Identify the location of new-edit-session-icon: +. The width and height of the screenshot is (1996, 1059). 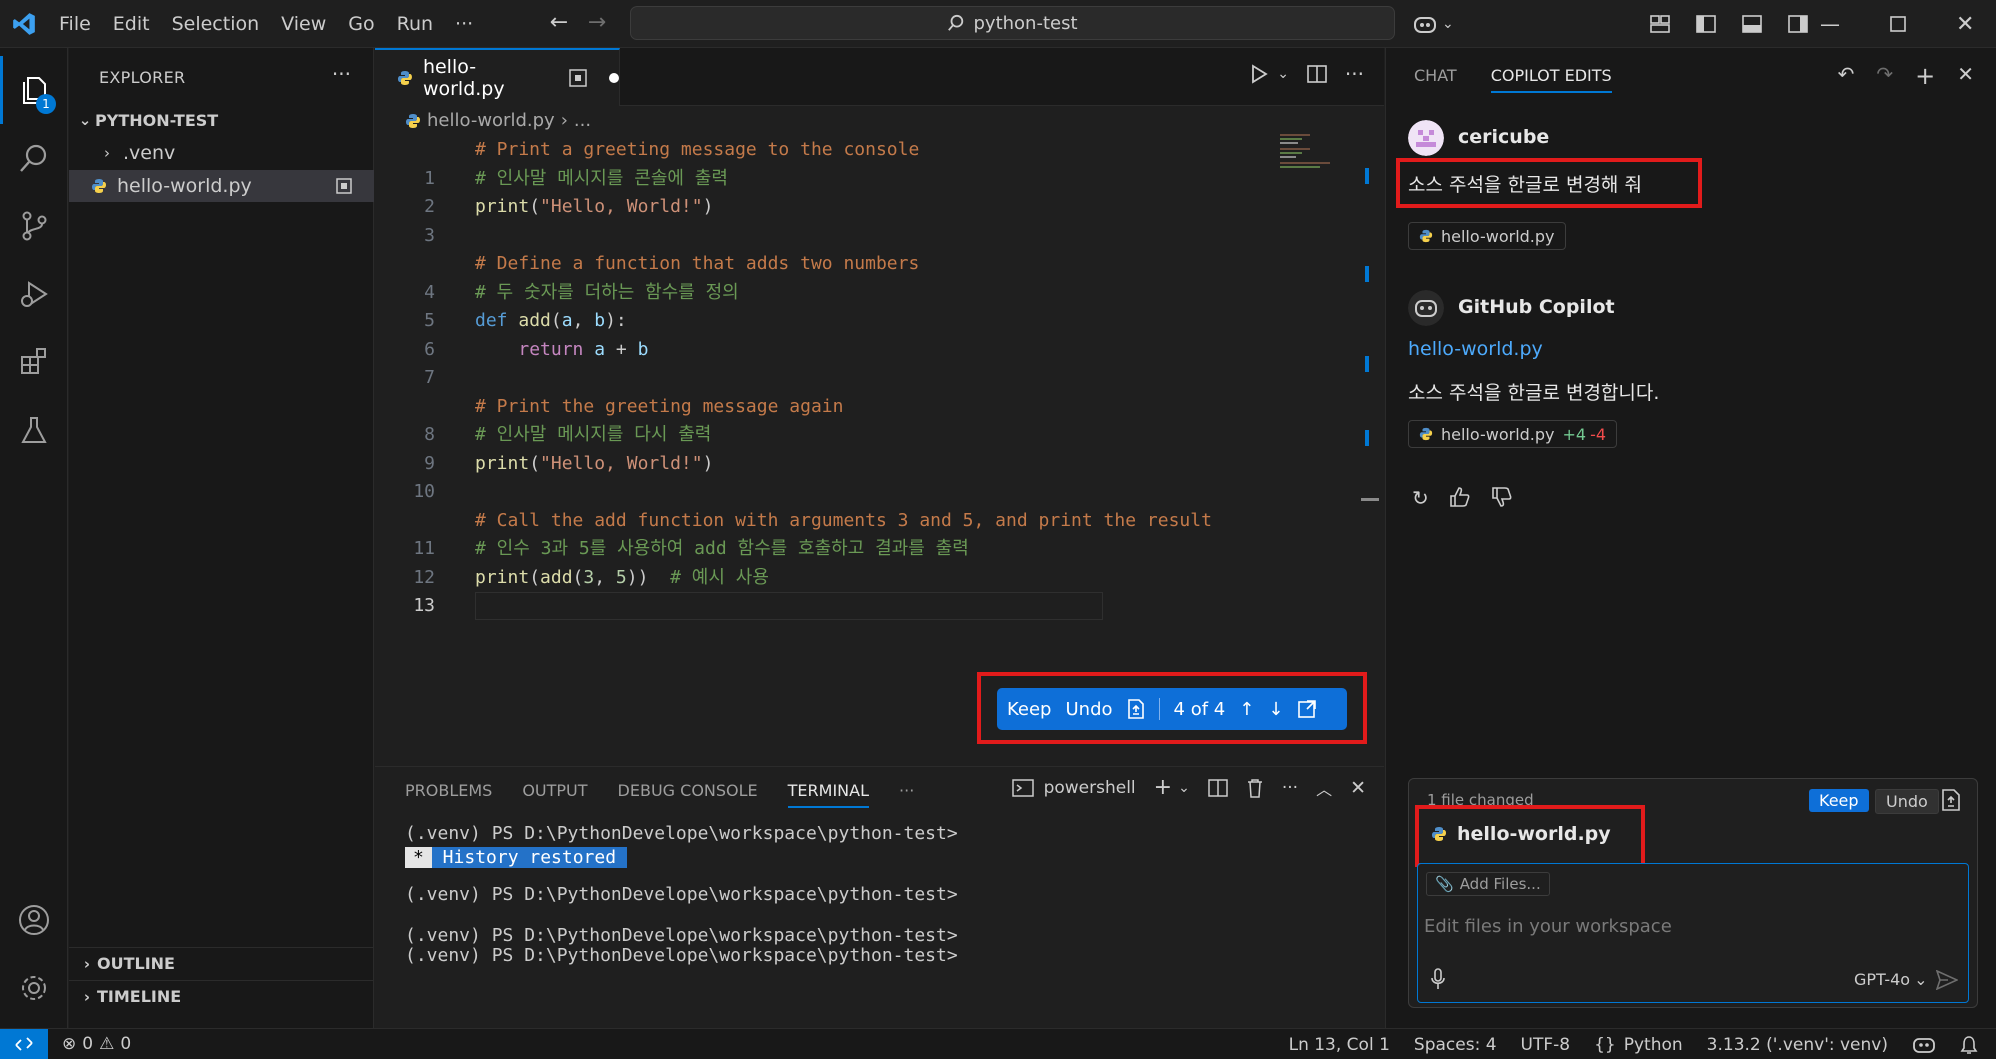
(1925, 76).